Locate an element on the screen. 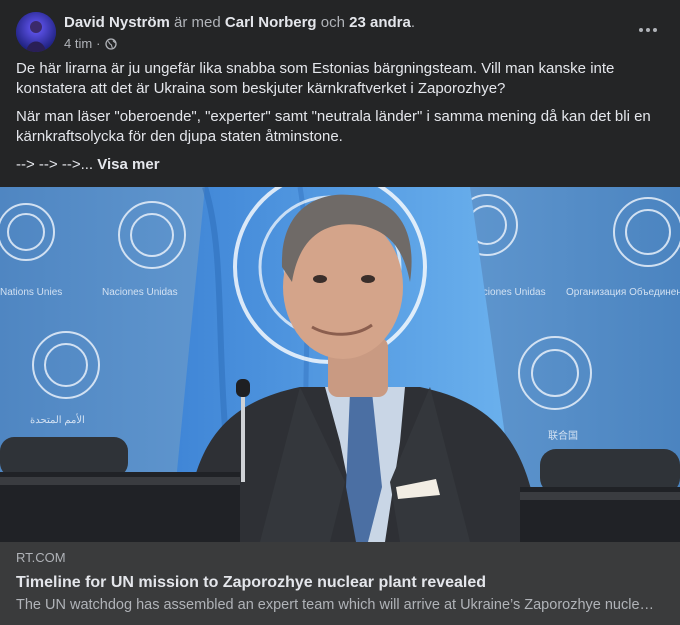  backdrop-text-6: 联合国 is located at coordinates (563, 435).